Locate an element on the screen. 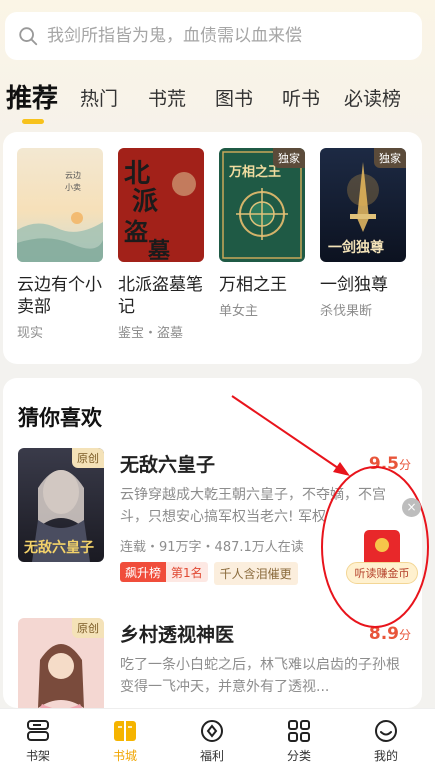 Image resolution: width=435 pixels, height=768 pixels. search-icon is located at coordinates (28, 36).